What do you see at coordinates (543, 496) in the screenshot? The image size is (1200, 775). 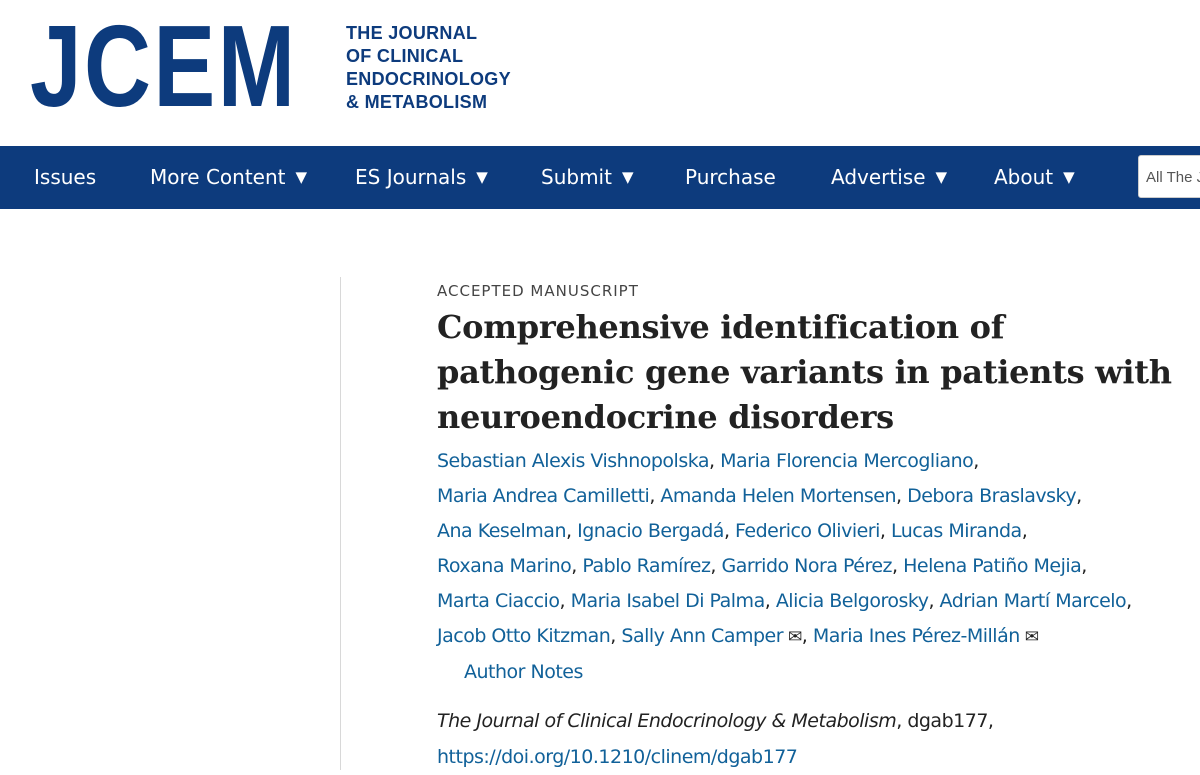 I see `author-link: Maria Andrea Camilletti` at bounding box center [543, 496].